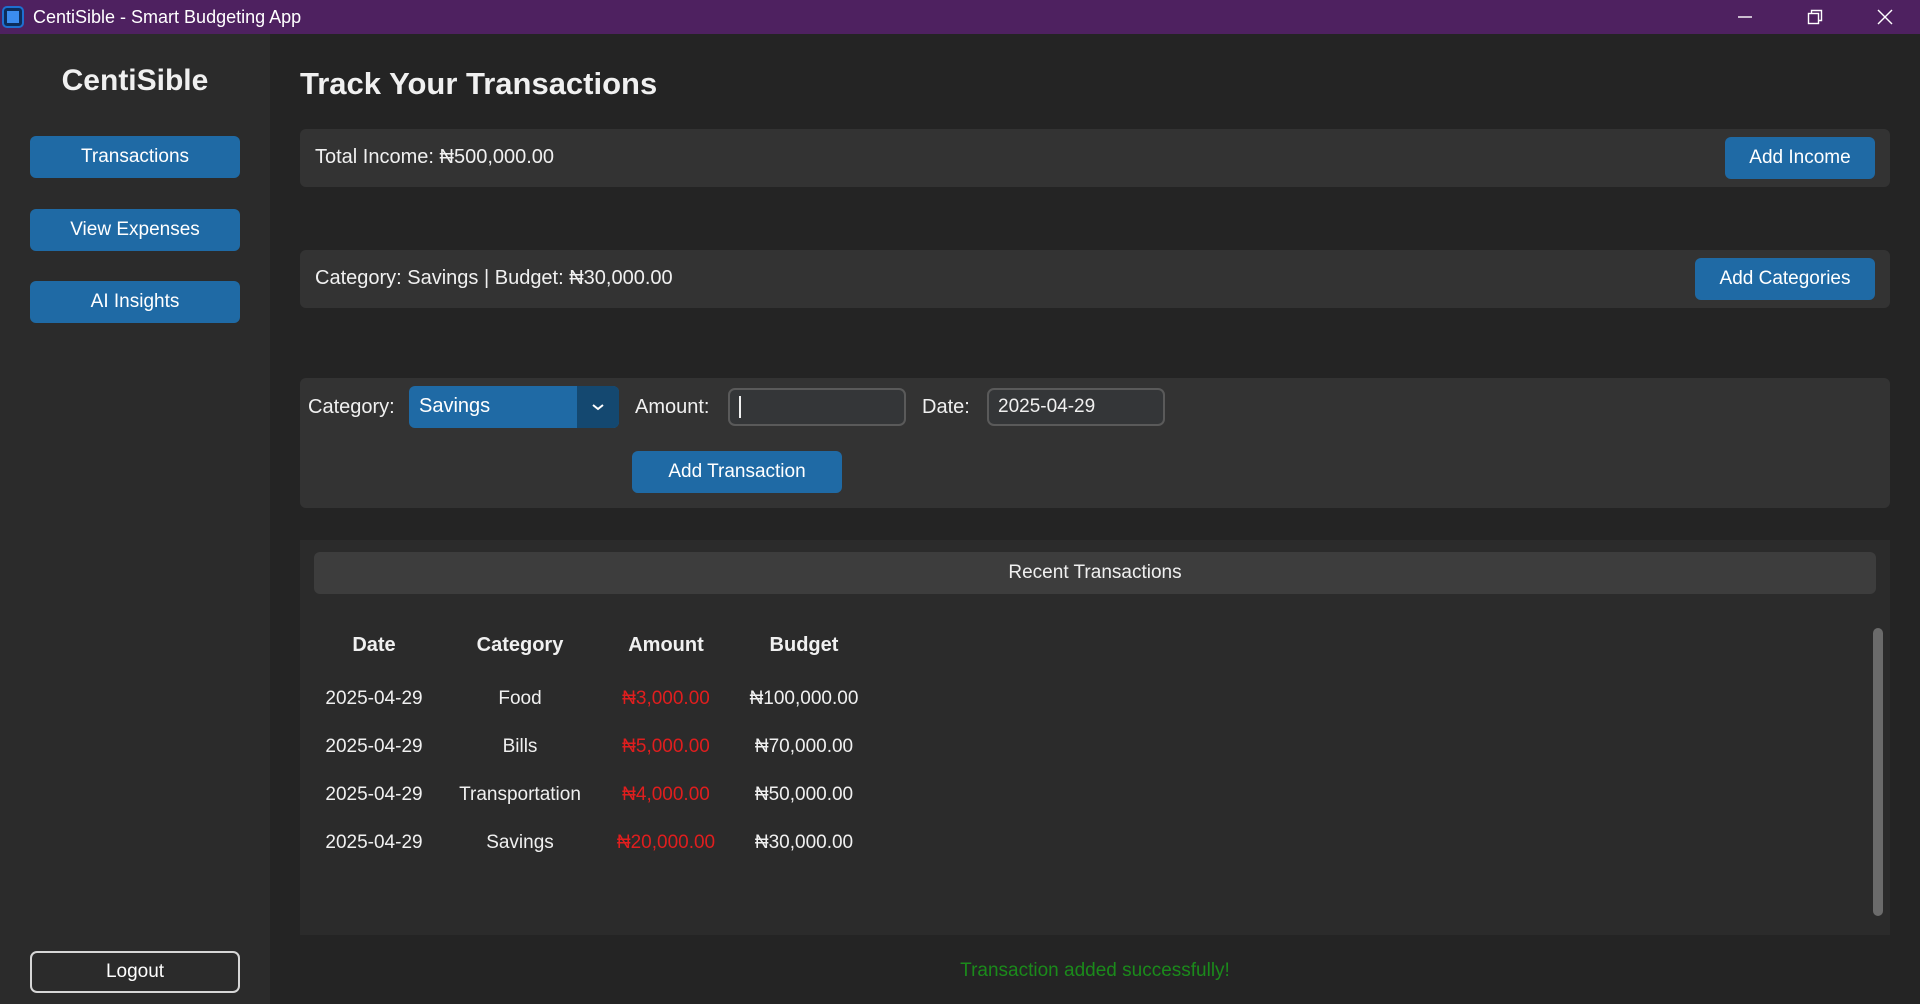 This screenshot has width=1920, height=1004. What do you see at coordinates (1878, 772) in the screenshot?
I see `table-scrollbar` at bounding box center [1878, 772].